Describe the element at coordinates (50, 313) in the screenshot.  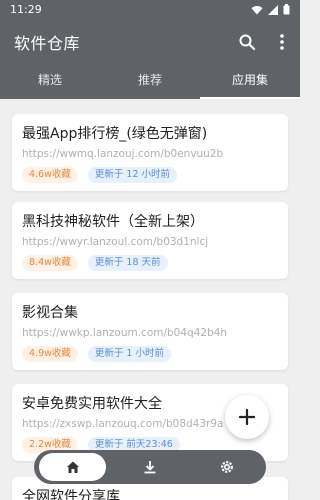
I see `item-title: 影视合集` at that location.